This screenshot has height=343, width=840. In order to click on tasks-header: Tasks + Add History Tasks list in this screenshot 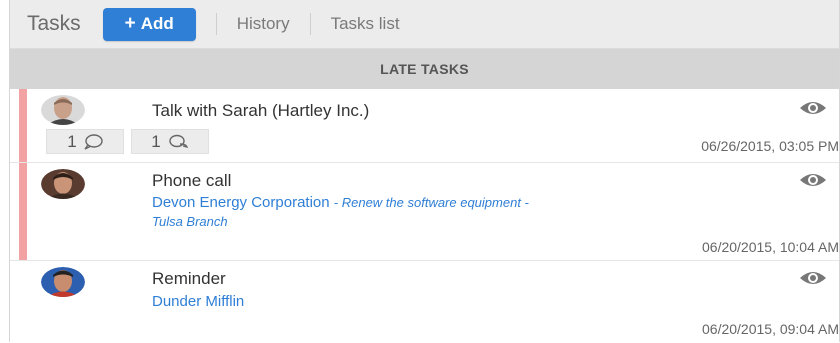, I will do `click(424, 24)`.